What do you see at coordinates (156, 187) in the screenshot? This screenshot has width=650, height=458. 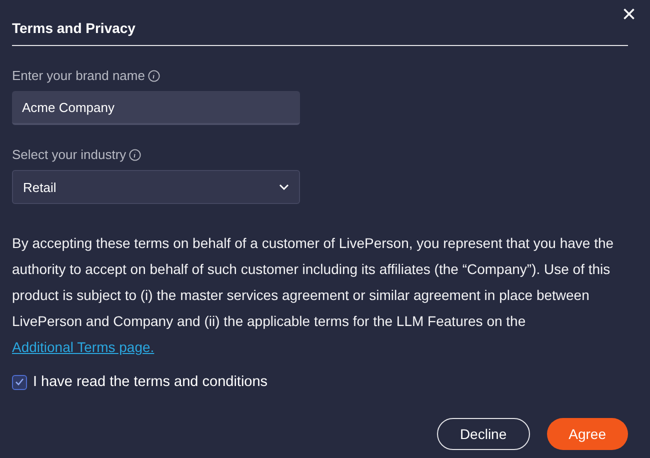 I see `industry-dropdown: Retail` at bounding box center [156, 187].